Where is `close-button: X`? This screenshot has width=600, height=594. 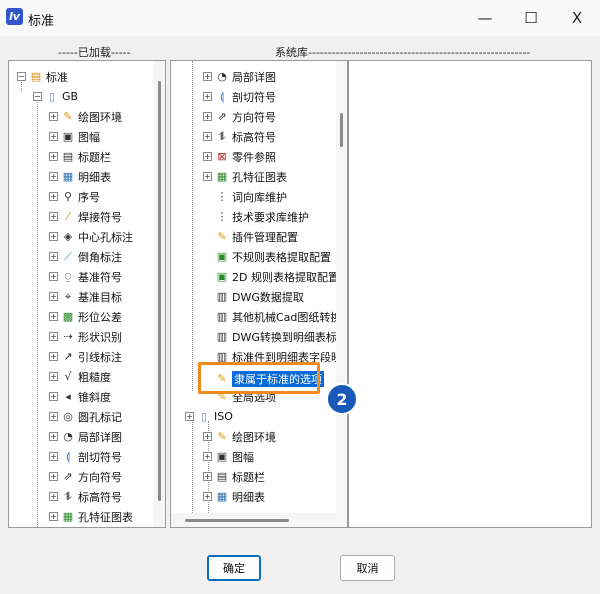
close-button: X is located at coordinates (577, 18).